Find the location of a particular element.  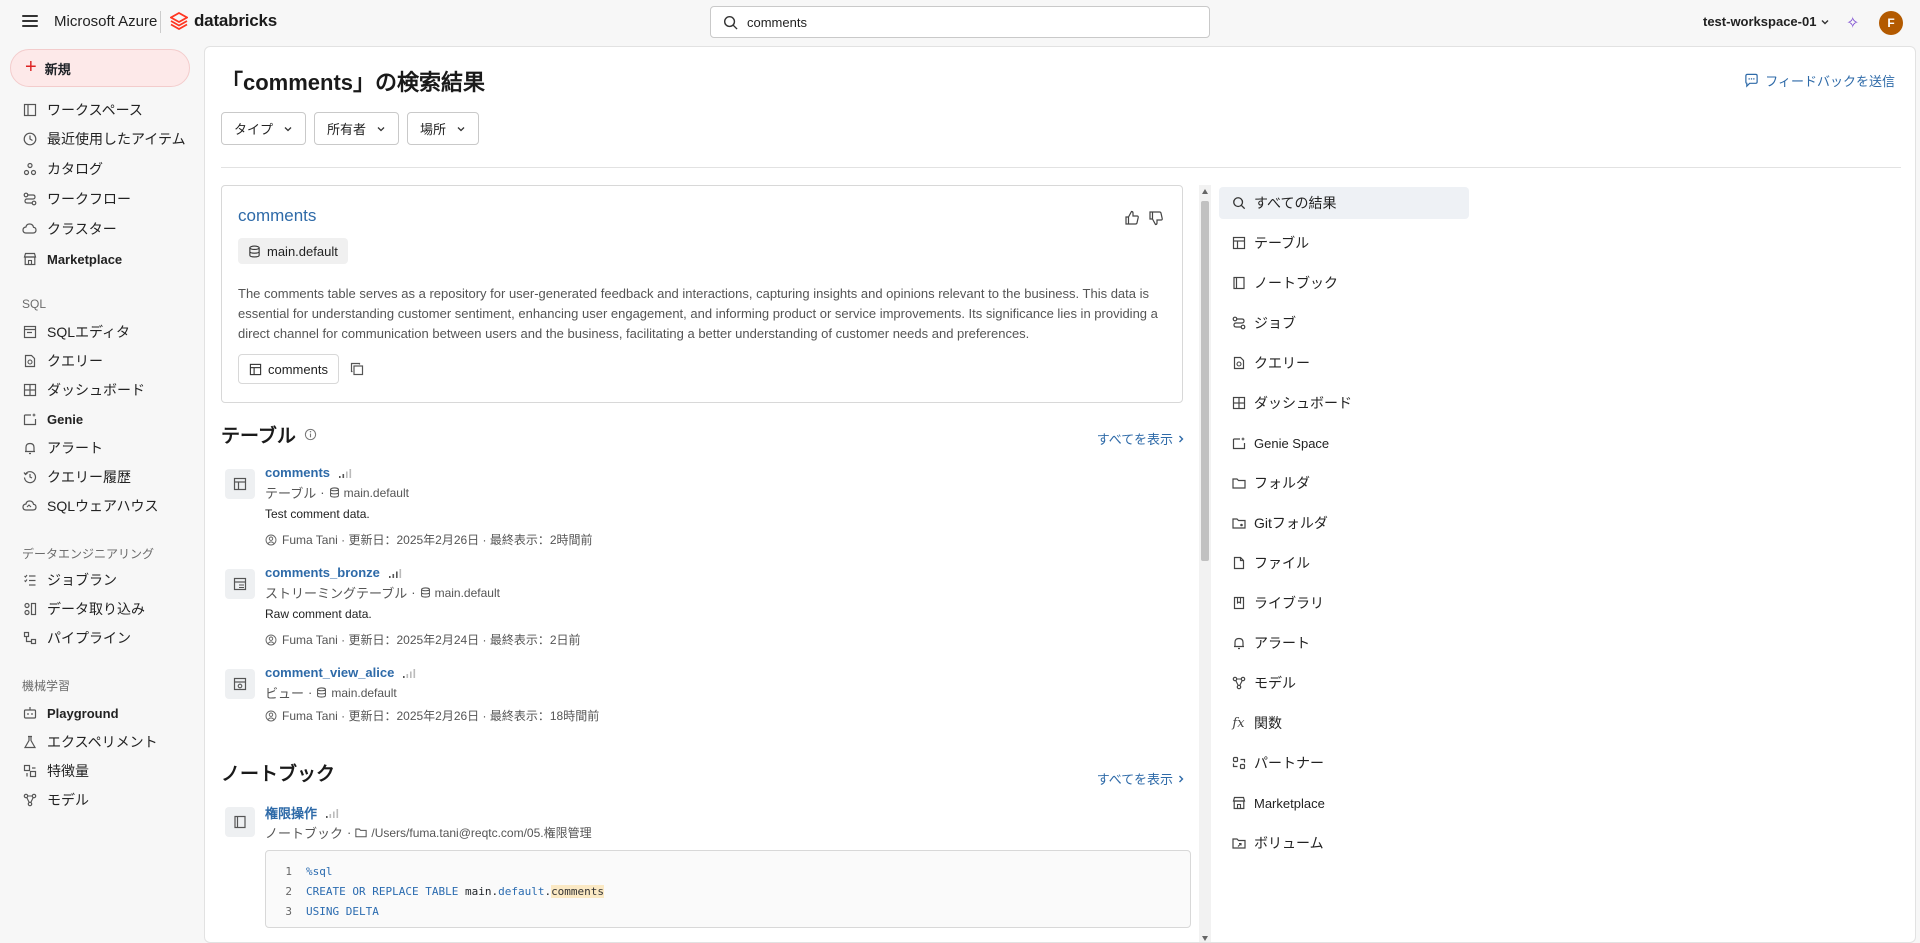

database-icon is located at coordinates (334, 492).